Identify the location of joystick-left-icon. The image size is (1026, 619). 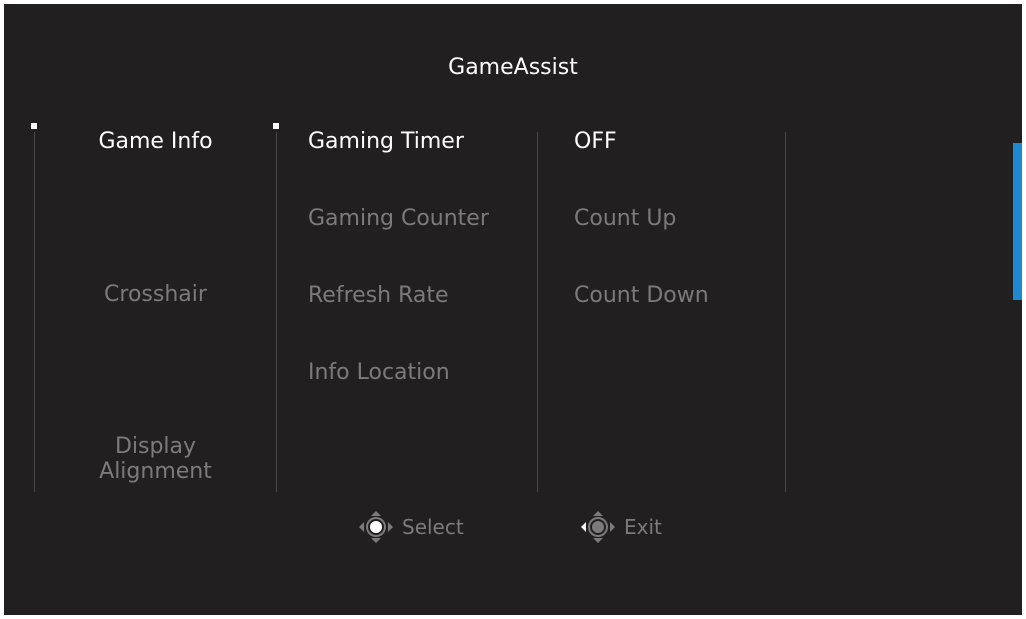
(598, 527).